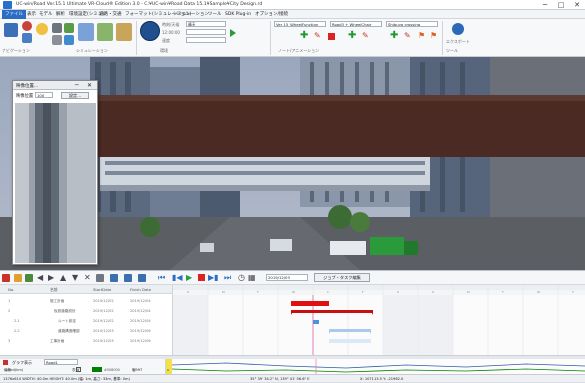 The height and width of the screenshot is (383, 585). I want to click on close-button: ✕, so click(577, 5).